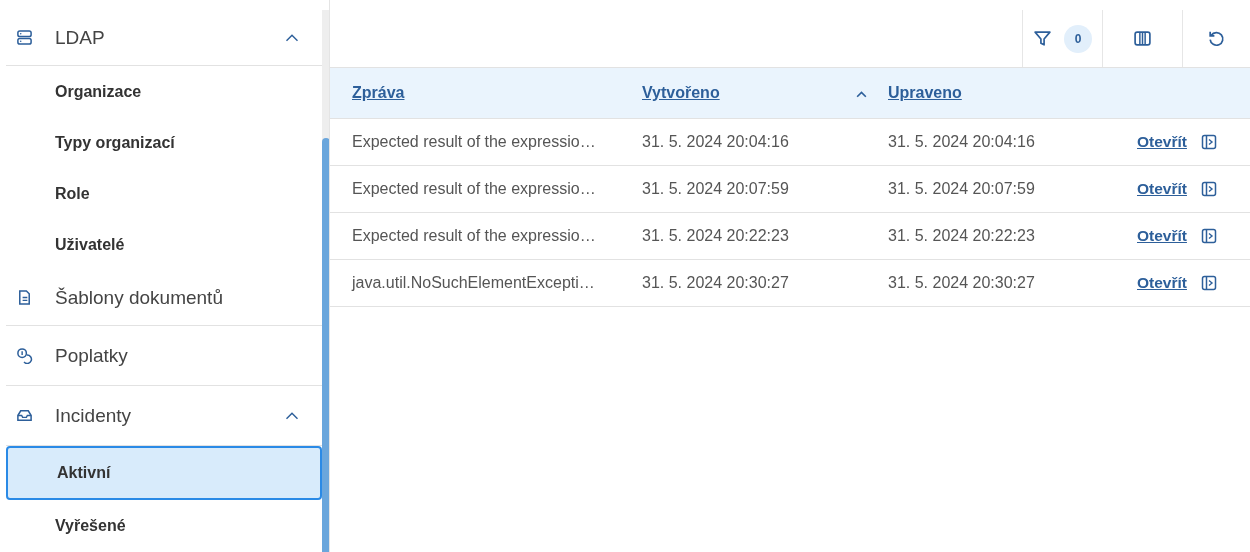 This screenshot has width=1250, height=552. What do you see at coordinates (164, 142) in the screenshot?
I see `nav-subitem: Typy organizací` at bounding box center [164, 142].